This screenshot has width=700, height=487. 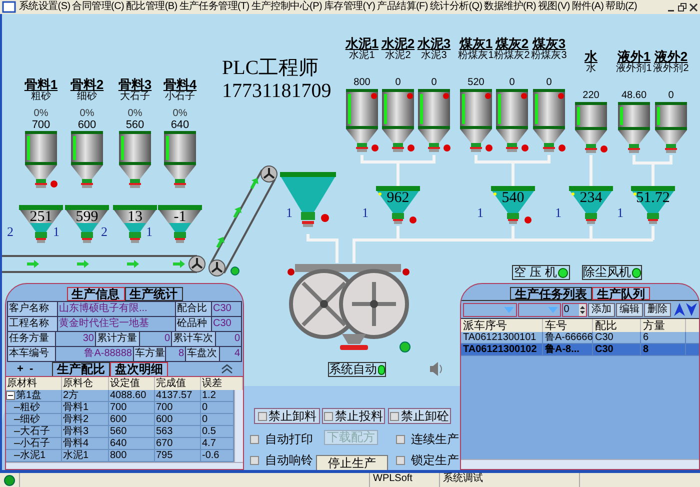 I want to click on tab: 生产配比, so click(x=81, y=369).